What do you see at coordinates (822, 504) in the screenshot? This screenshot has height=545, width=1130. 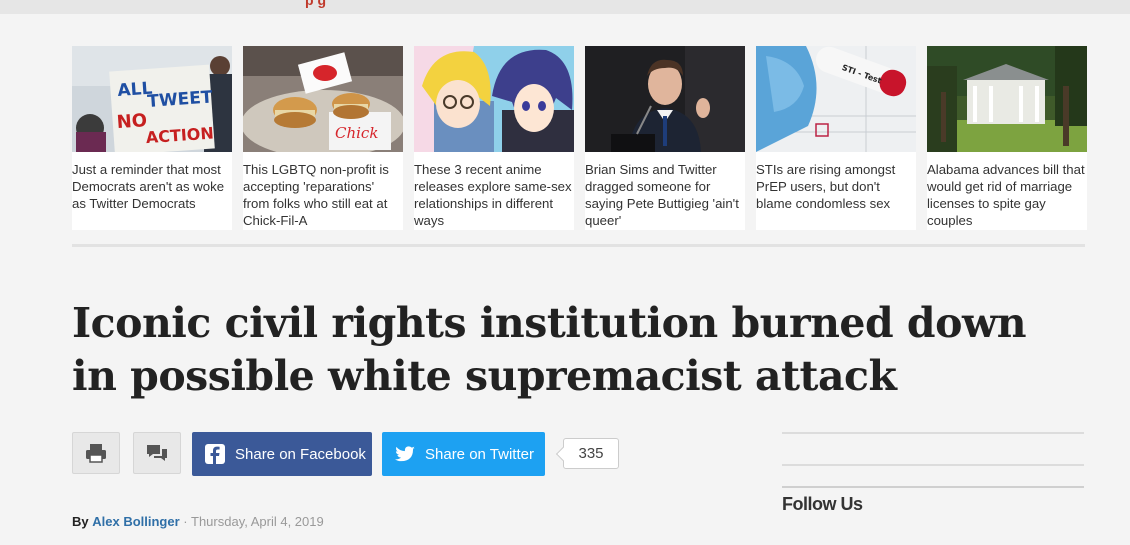 I see `follow-us-title: Follow Us` at bounding box center [822, 504].